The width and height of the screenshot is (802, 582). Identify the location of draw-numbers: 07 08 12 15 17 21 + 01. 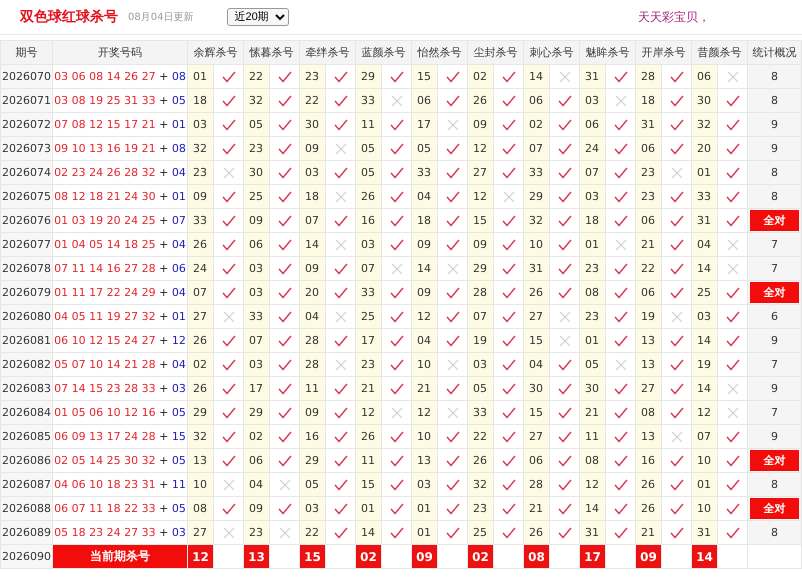
(120, 124).